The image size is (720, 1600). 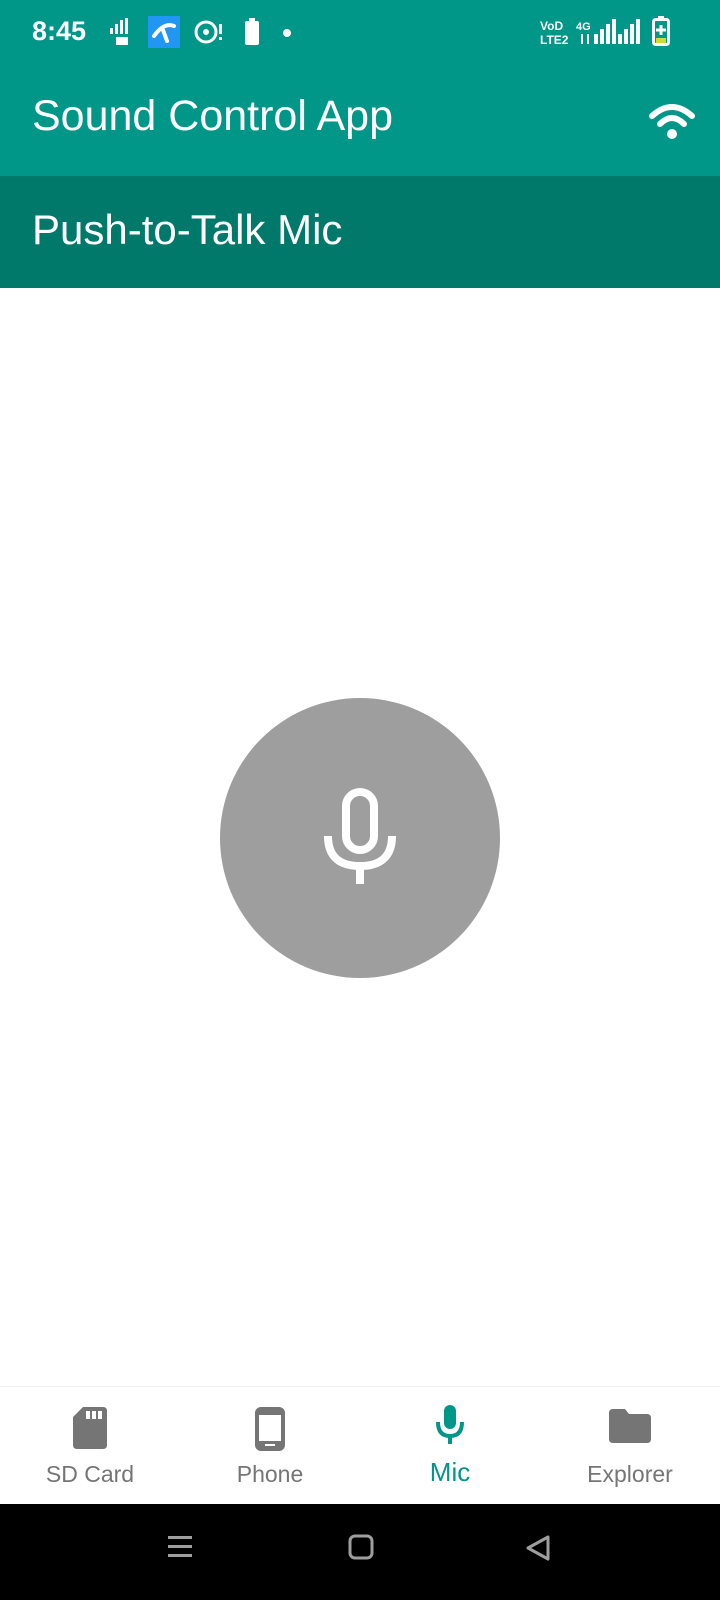 What do you see at coordinates (551, 26) in the screenshot?
I see `svg-text: VoD` at bounding box center [551, 26].